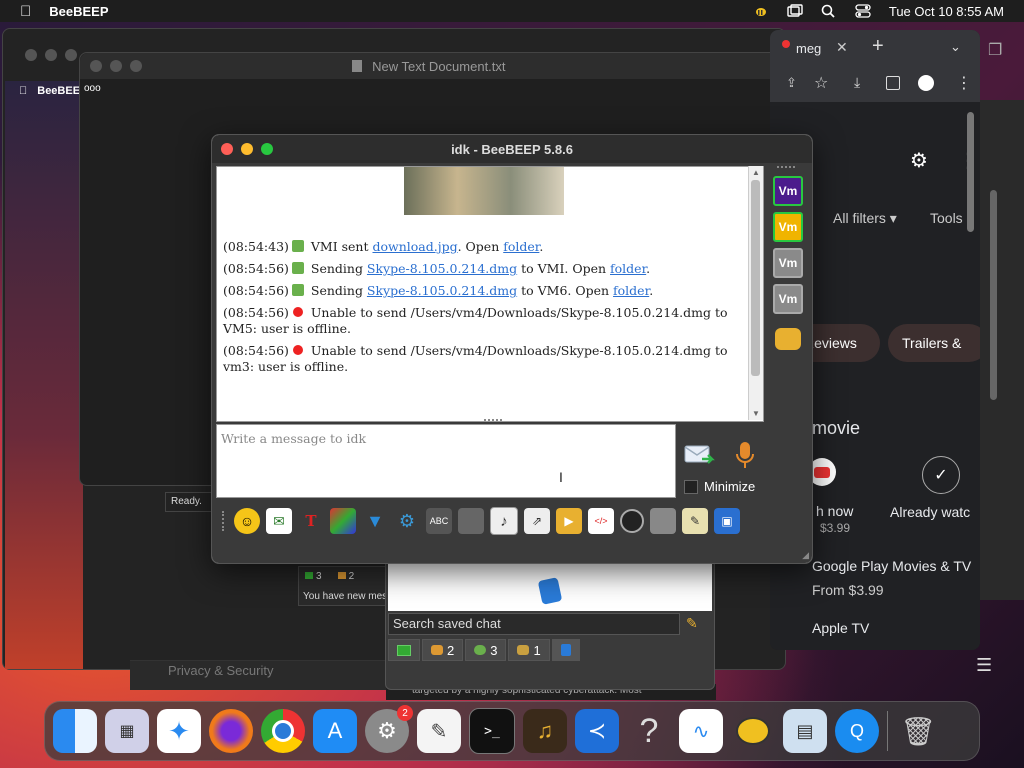 This screenshot has width=1024, height=768. Describe the element at coordinates (926, 83) in the screenshot. I see `profile-avatar-icon` at that location.